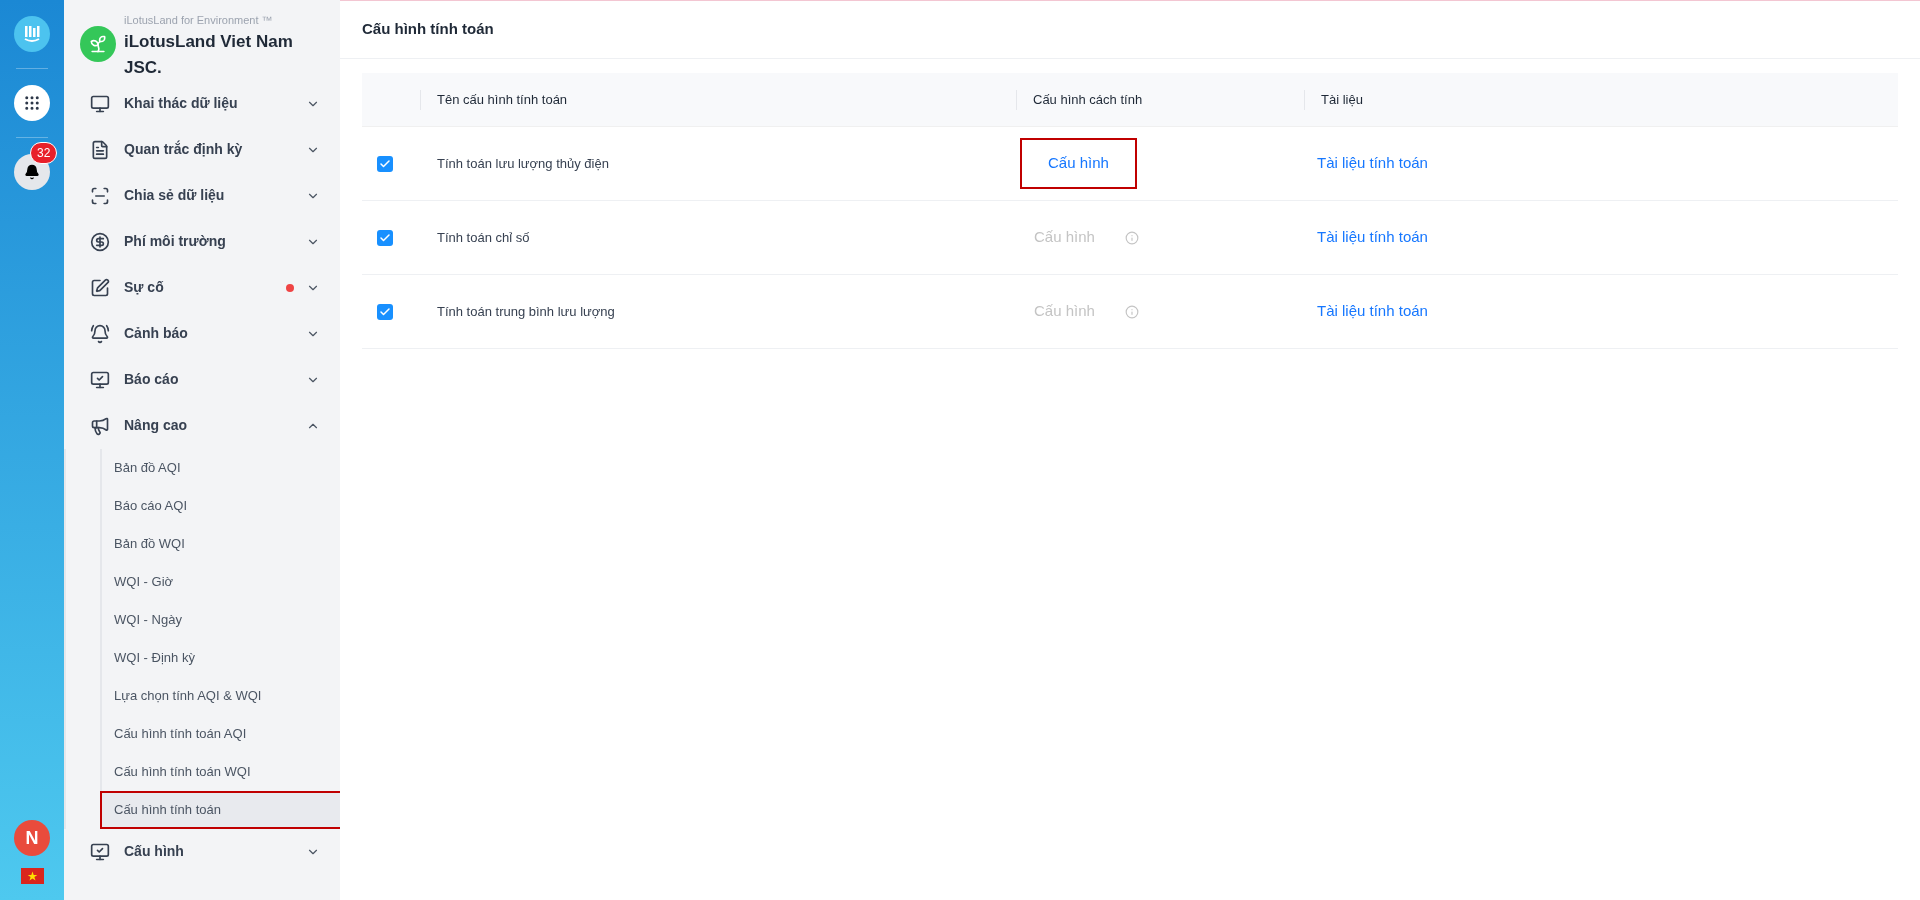 The width and height of the screenshot is (1920, 900). Describe the element at coordinates (100, 333) in the screenshot. I see `alarm-icon` at that location.